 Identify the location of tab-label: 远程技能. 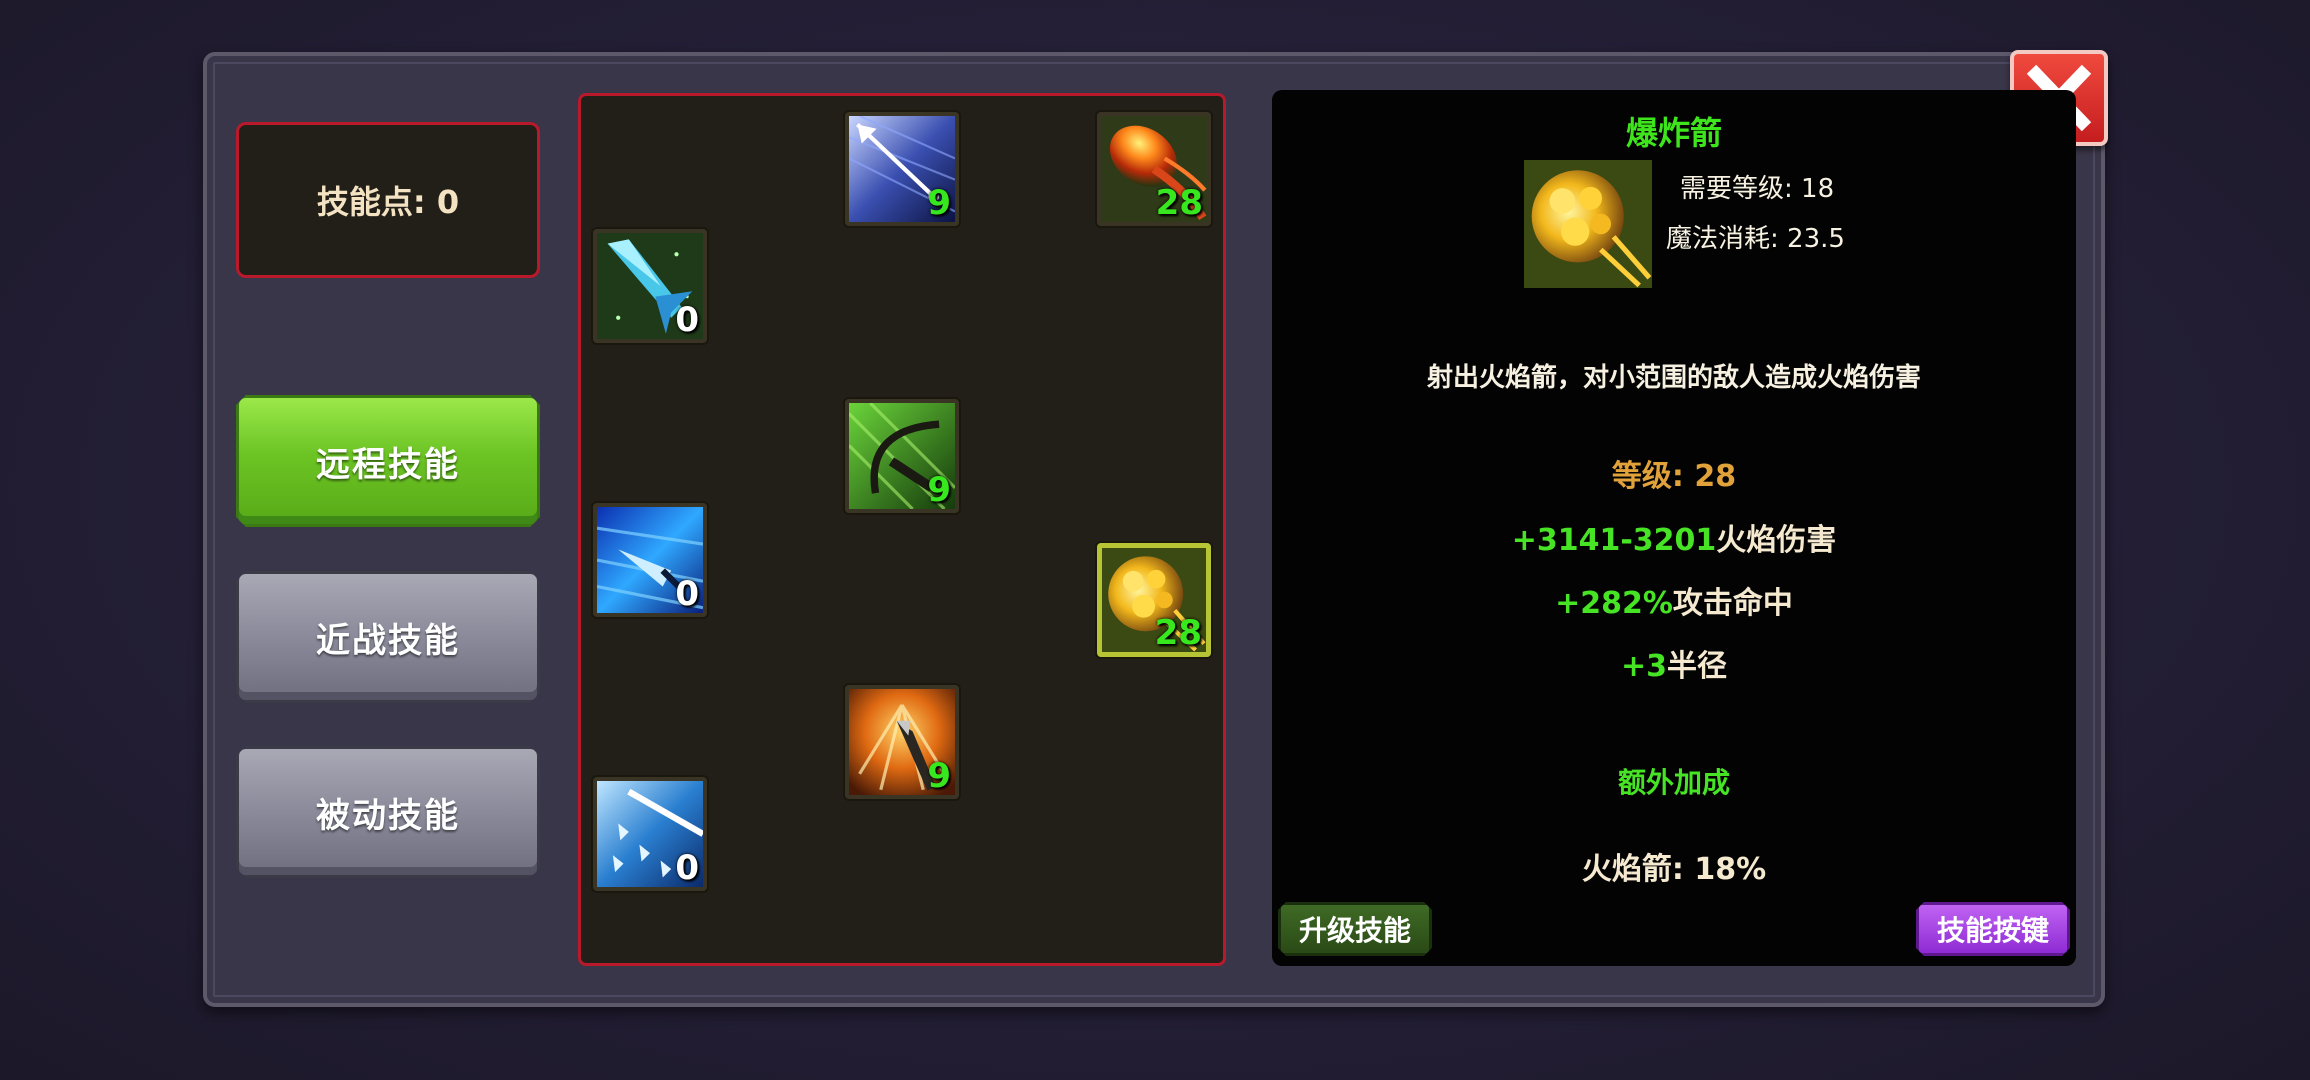
(388, 464).